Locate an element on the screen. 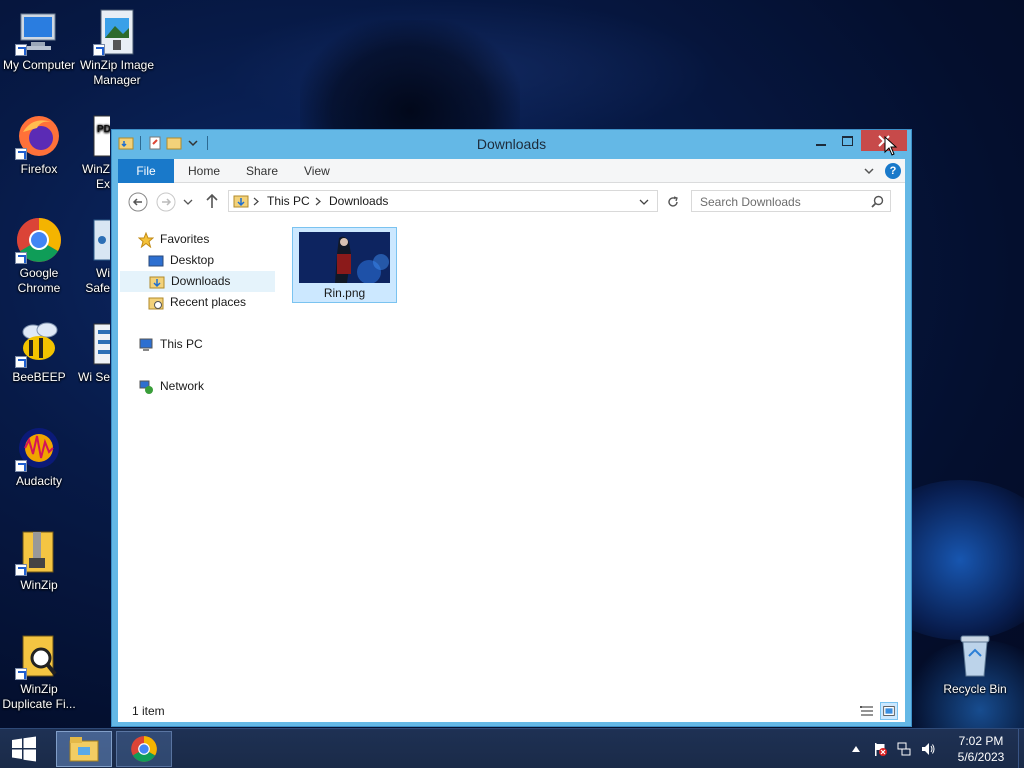  nav-network: Network is located at coordinates (171, 386).